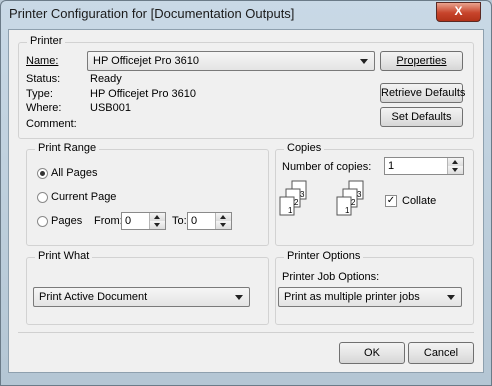  Describe the element at coordinates (146, 61) in the screenshot. I see `printer-name-value: HP Officejet Pro 3610` at that location.